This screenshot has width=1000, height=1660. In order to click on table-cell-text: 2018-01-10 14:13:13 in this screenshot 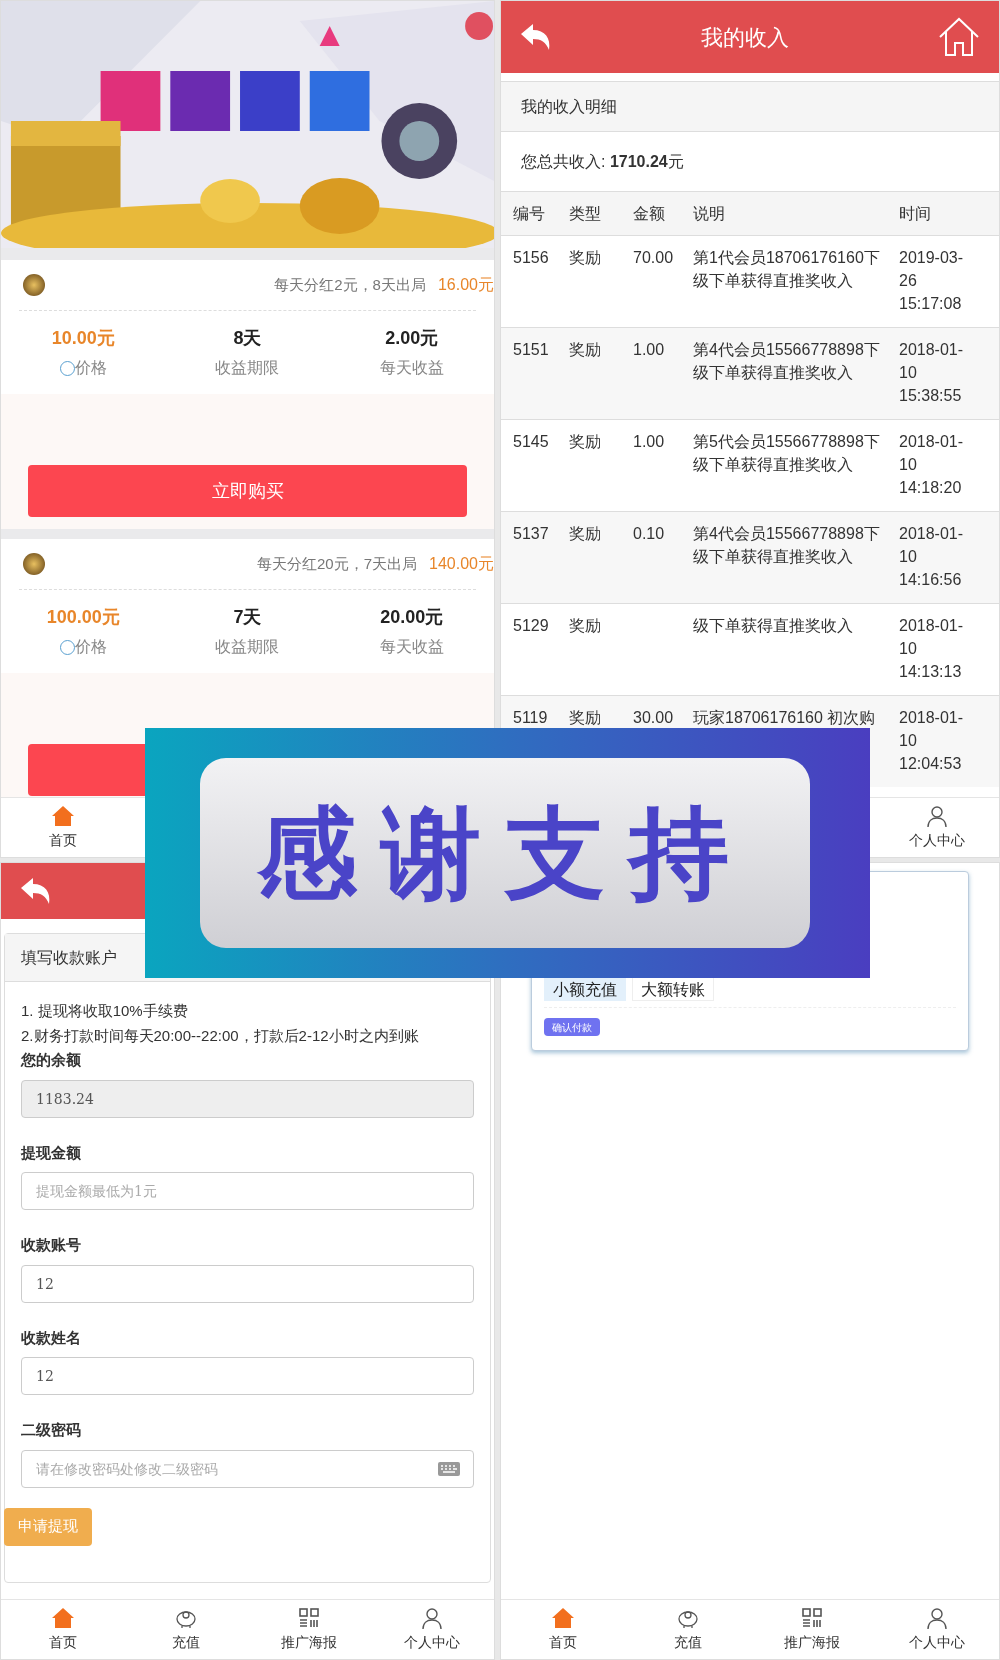, I will do `click(932, 649)`.